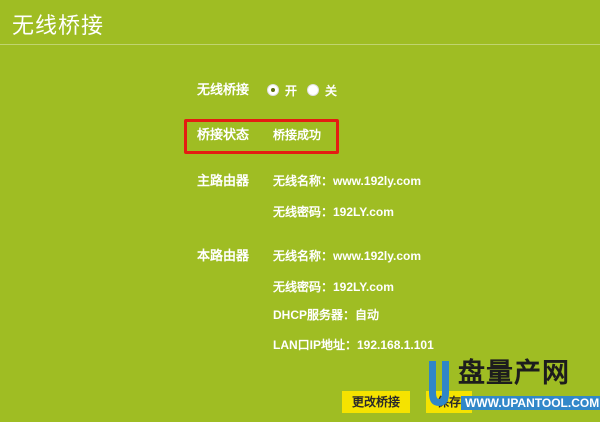 This screenshot has width=600, height=422. Describe the element at coordinates (223, 89) in the screenshot. I see `bridge-label: 无线桥接` at that location.